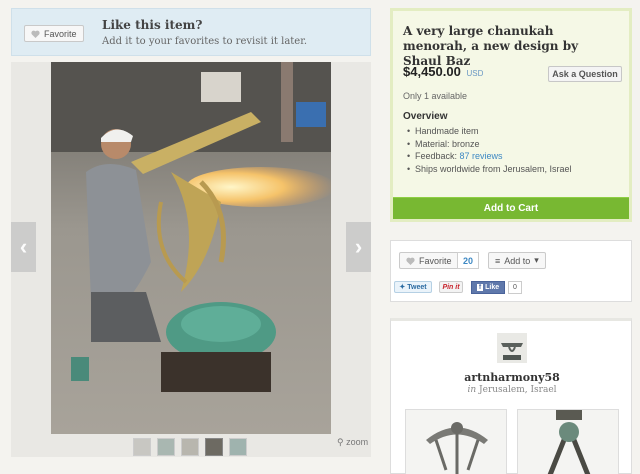  I want to click on thumbnail-strip, so click(190, 447).